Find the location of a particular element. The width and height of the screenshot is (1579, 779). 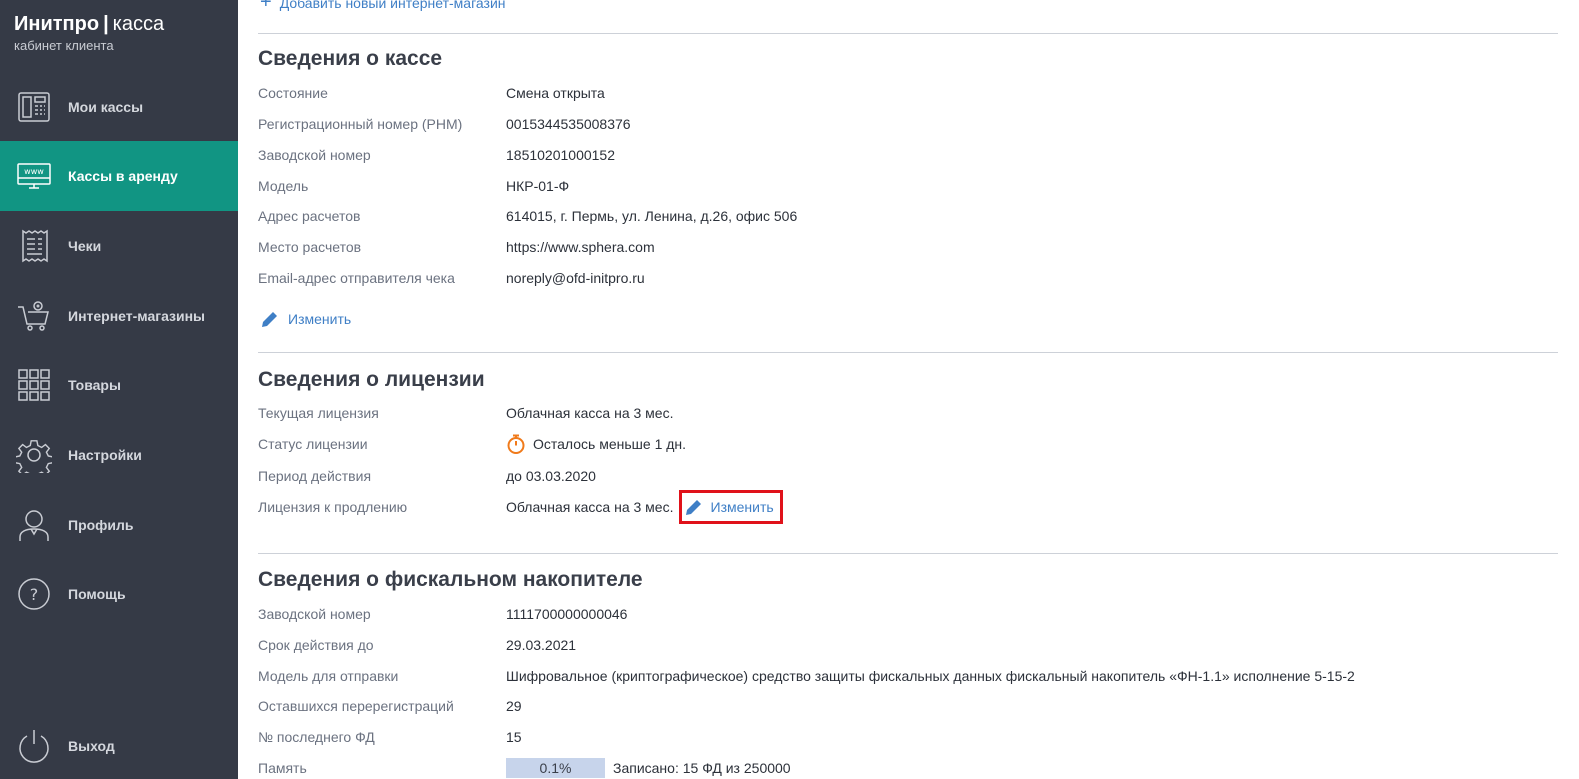

fn-row-serial: Заводской номер 1111700000000046 is located at coordinates (908, 614).